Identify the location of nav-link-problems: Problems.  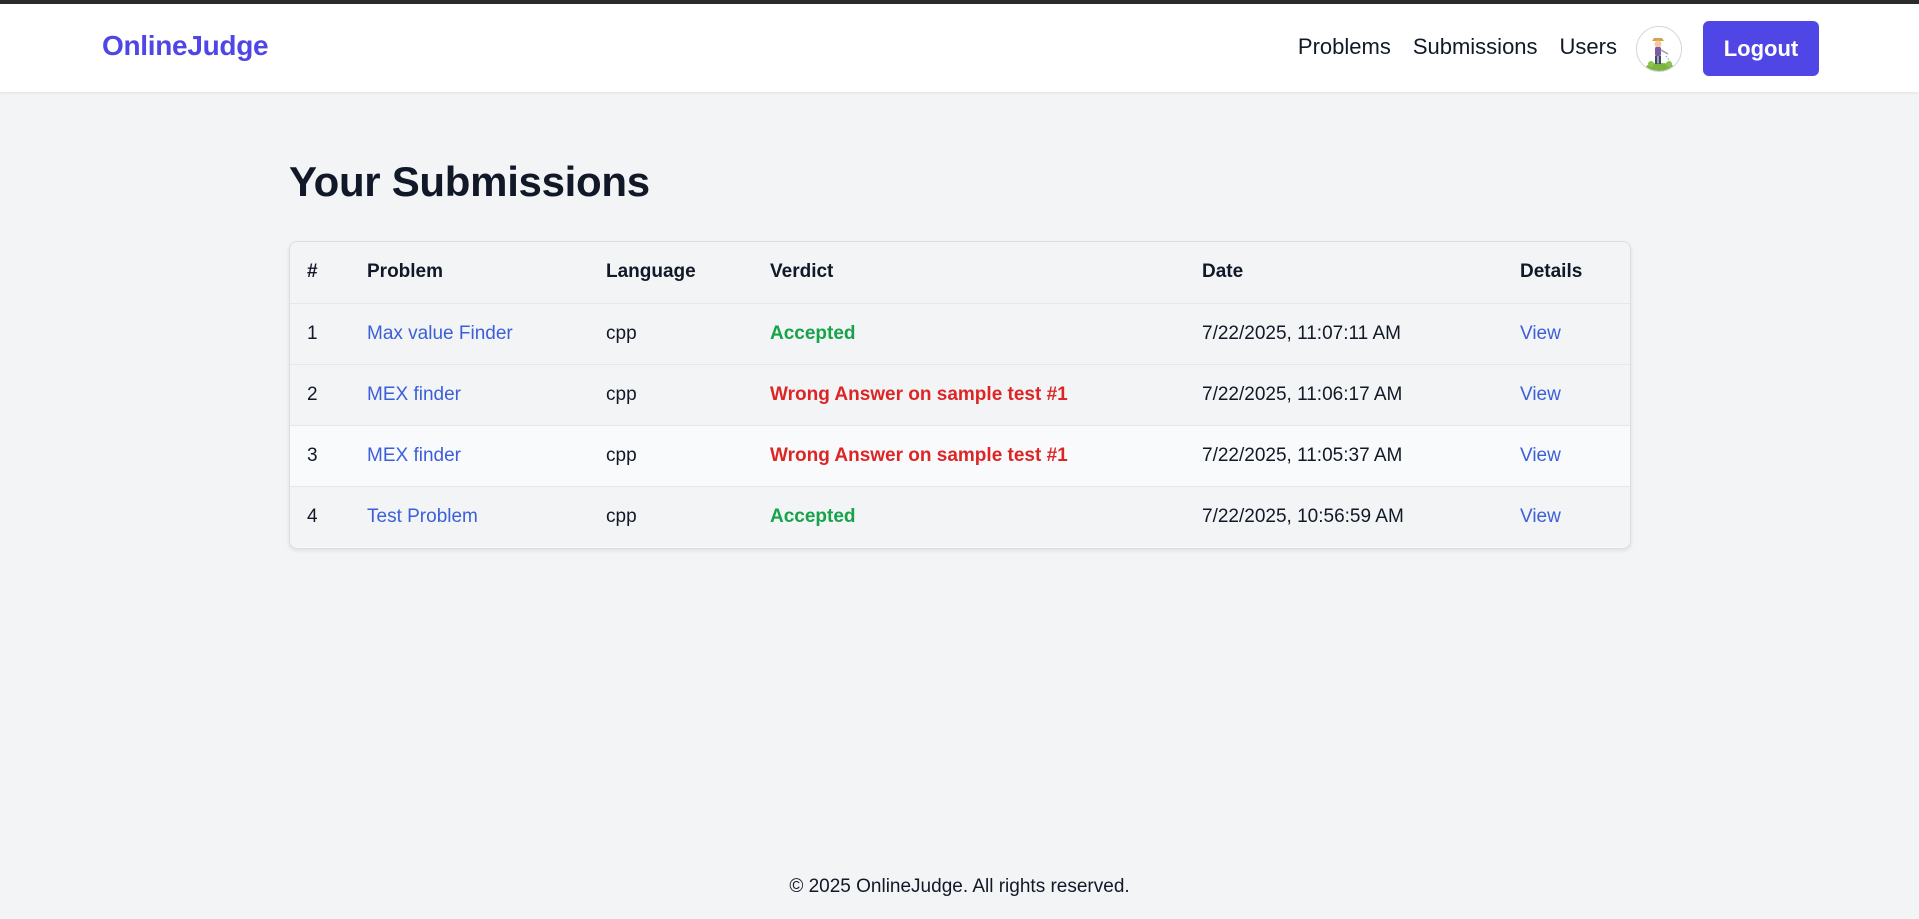
(1344, 47).